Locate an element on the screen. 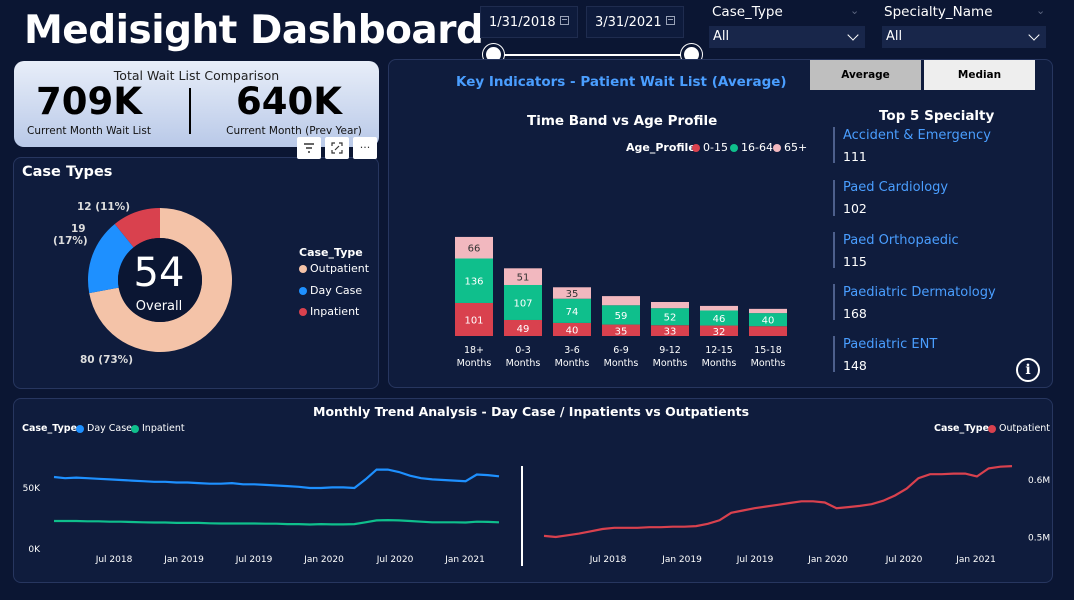 The height and width of the screenshot is (600, 1074). x-tick-label: 18+ is located at coordinates (474, 350).